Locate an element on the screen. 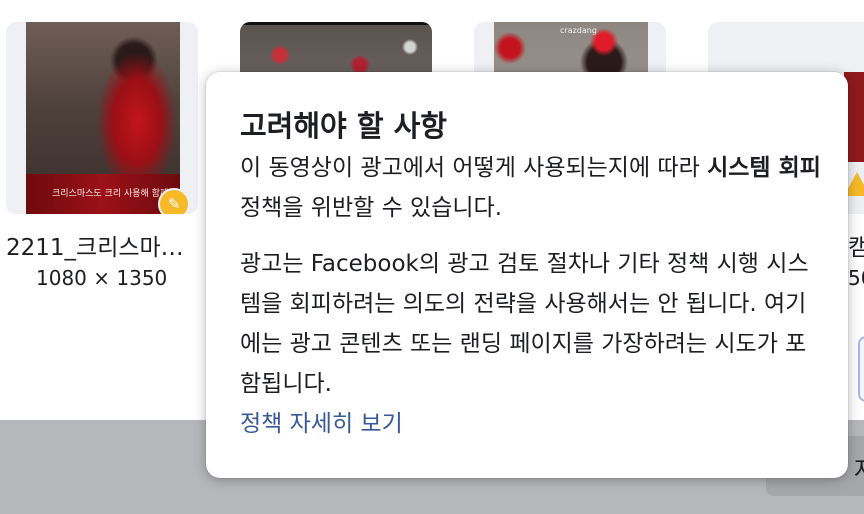 This screenshot has width=864, height=514. asset-card-1: 크리스마스도 크리 사용해 함께 ✎ is located at coordinates (102, 118).